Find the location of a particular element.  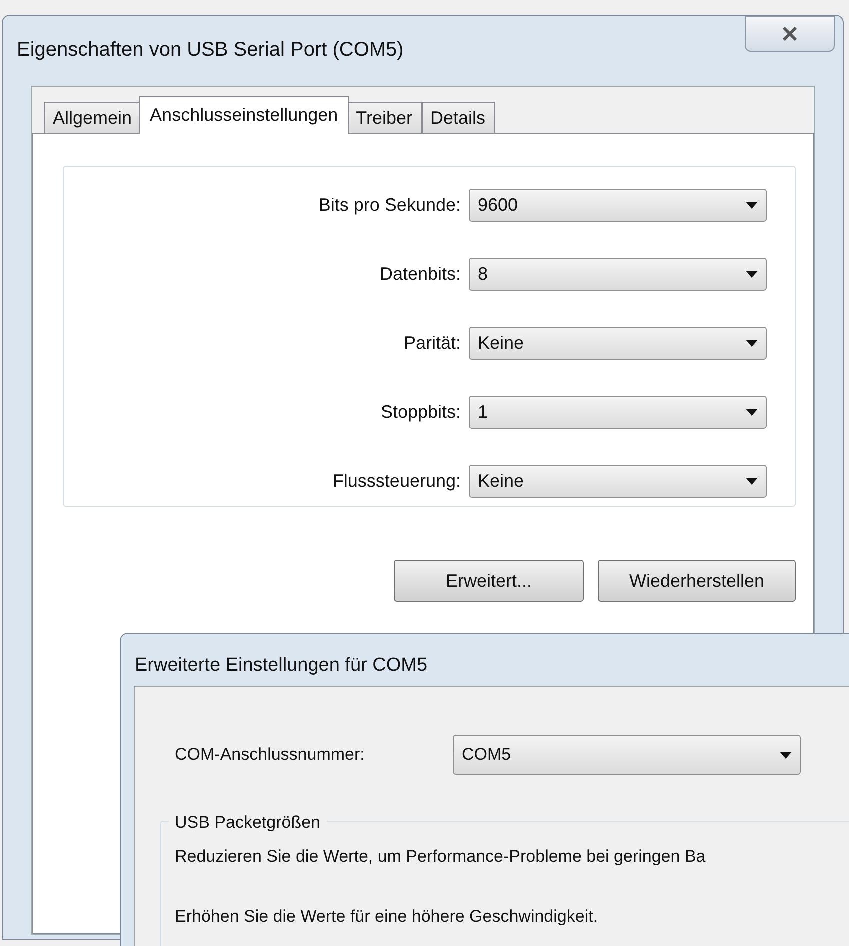

close-icon is located at coordinates (790, 34).